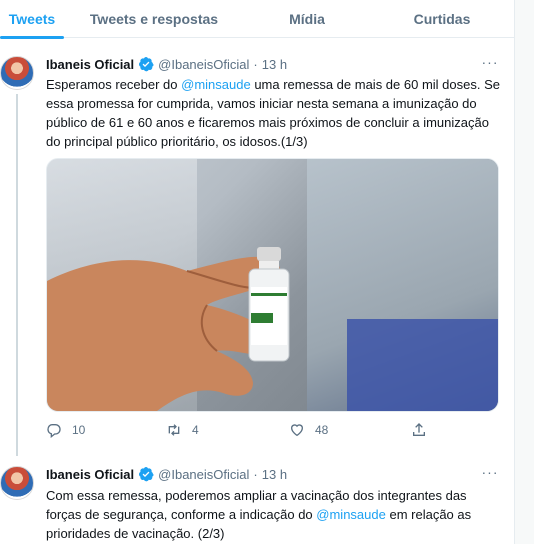  Describe the element at coordinates (422, 365) in the screenshot. I see `photo-background` at that location.